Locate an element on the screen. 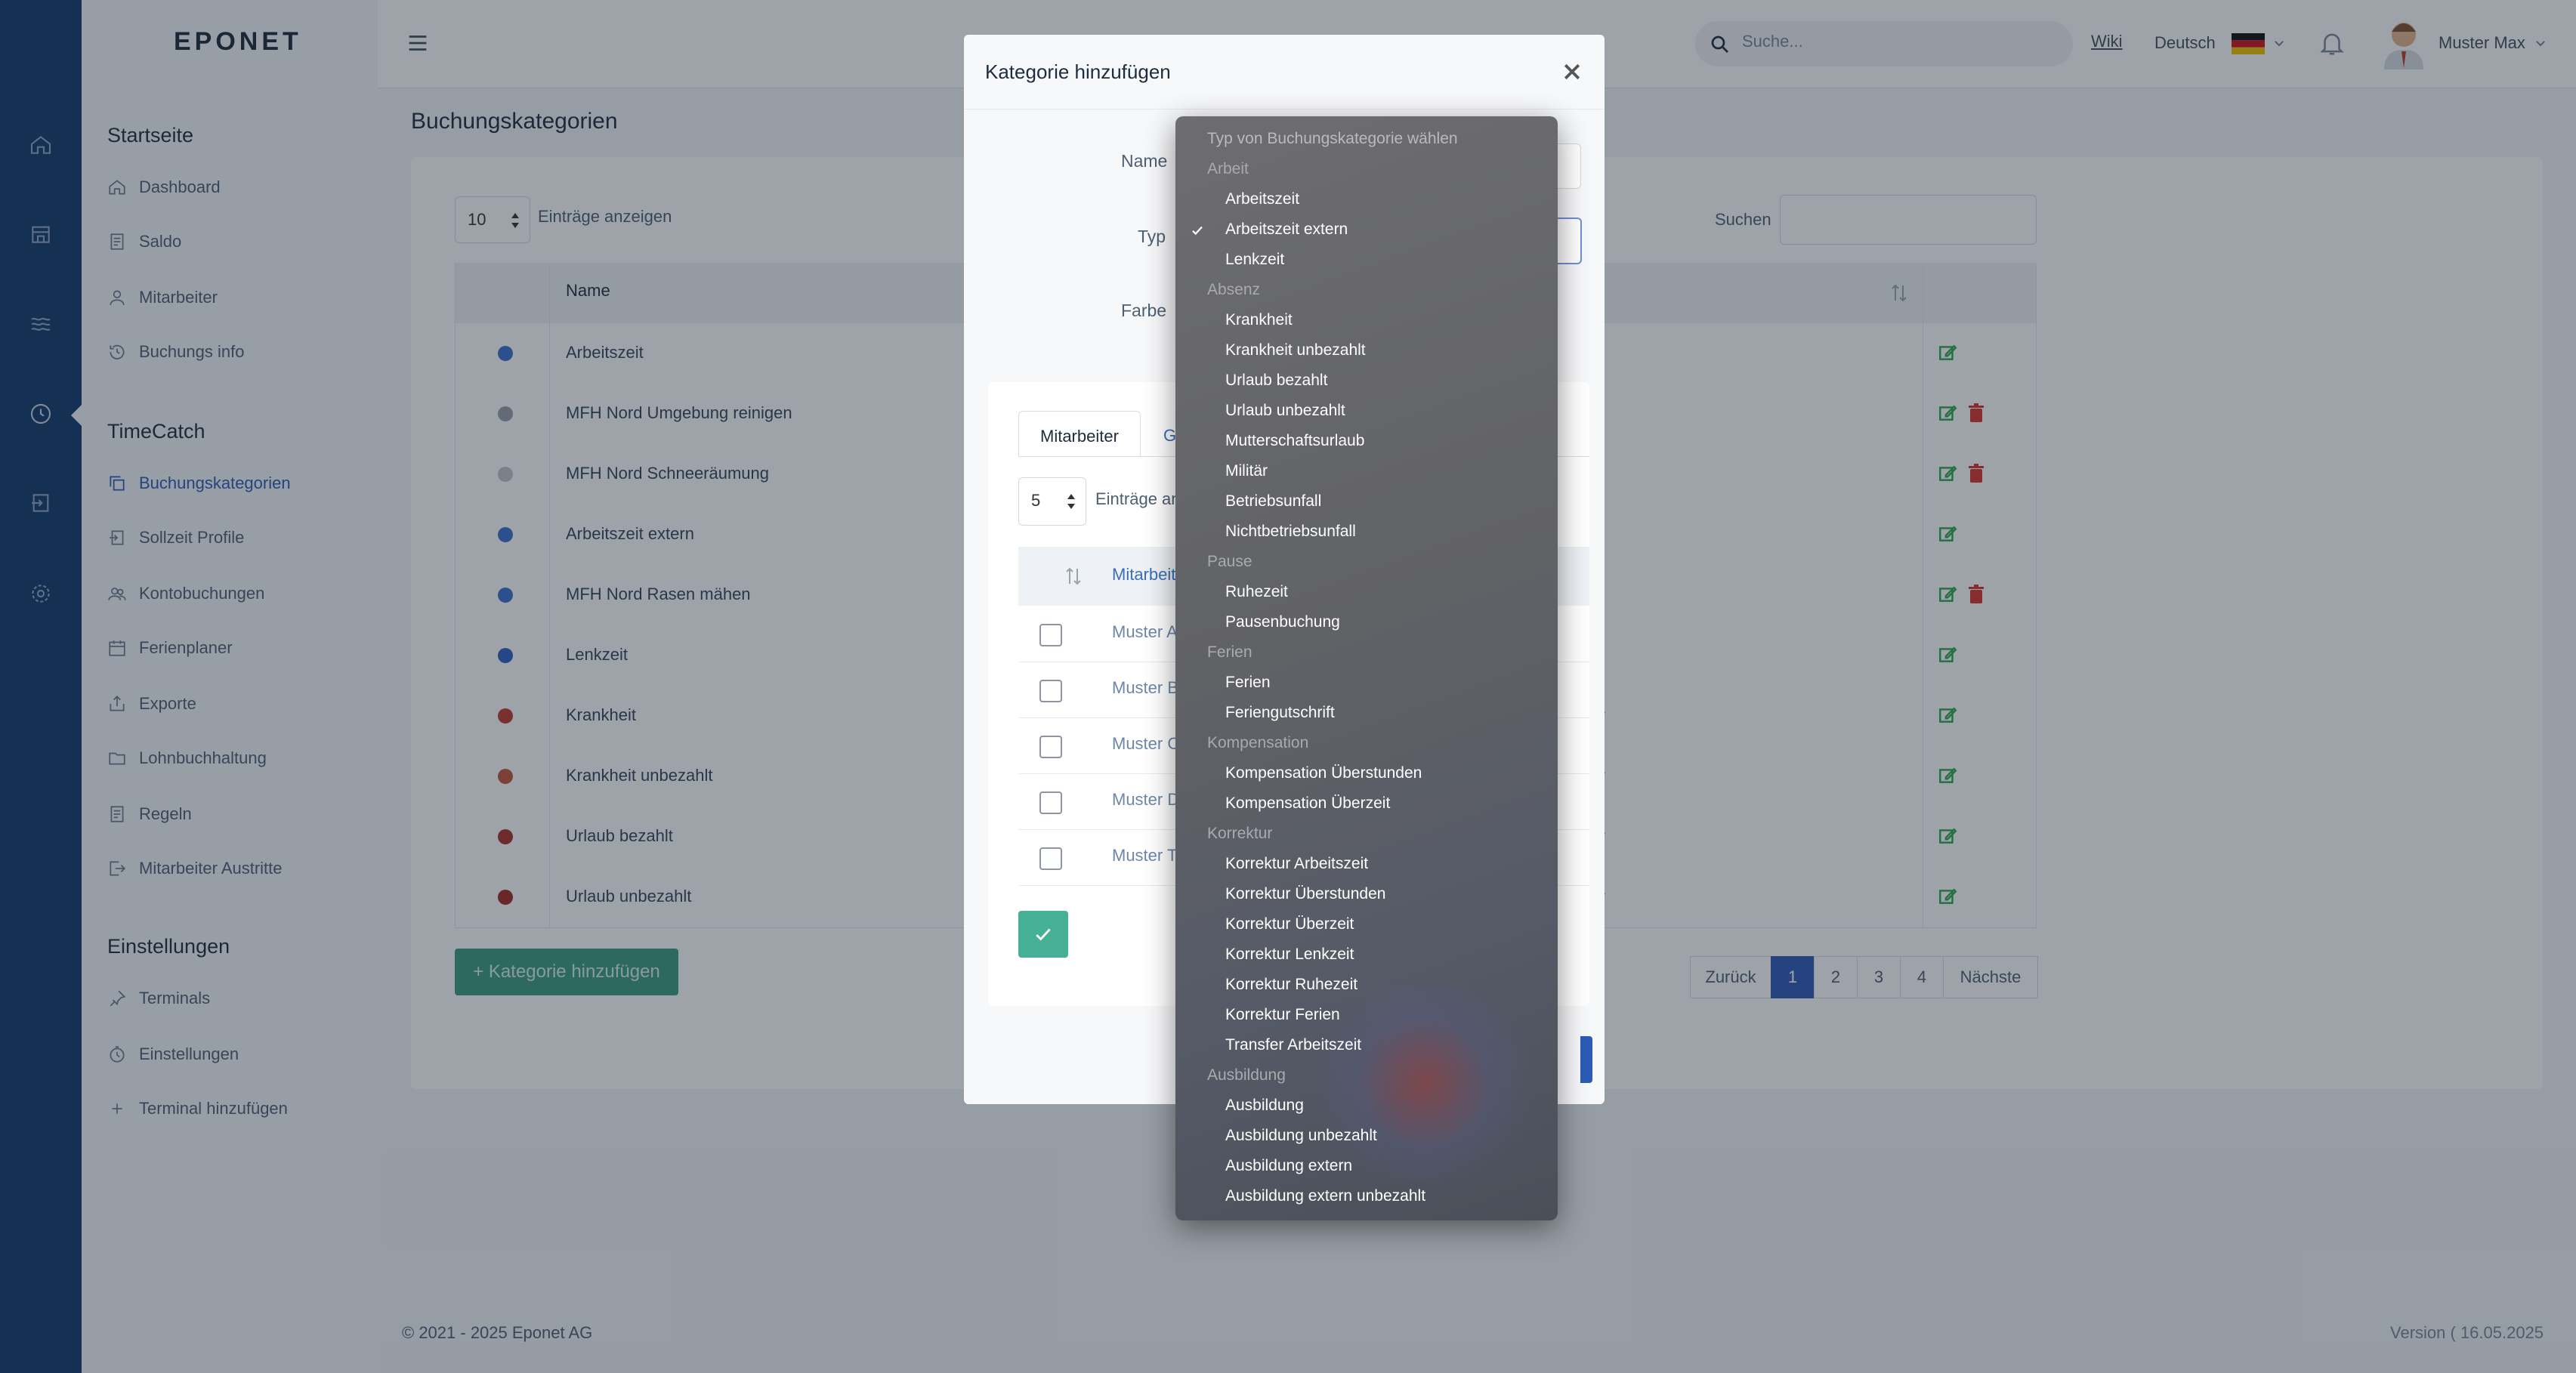 This screenshot has width=2576, height=1373. close-icon is located at coordinates (1572, 71).